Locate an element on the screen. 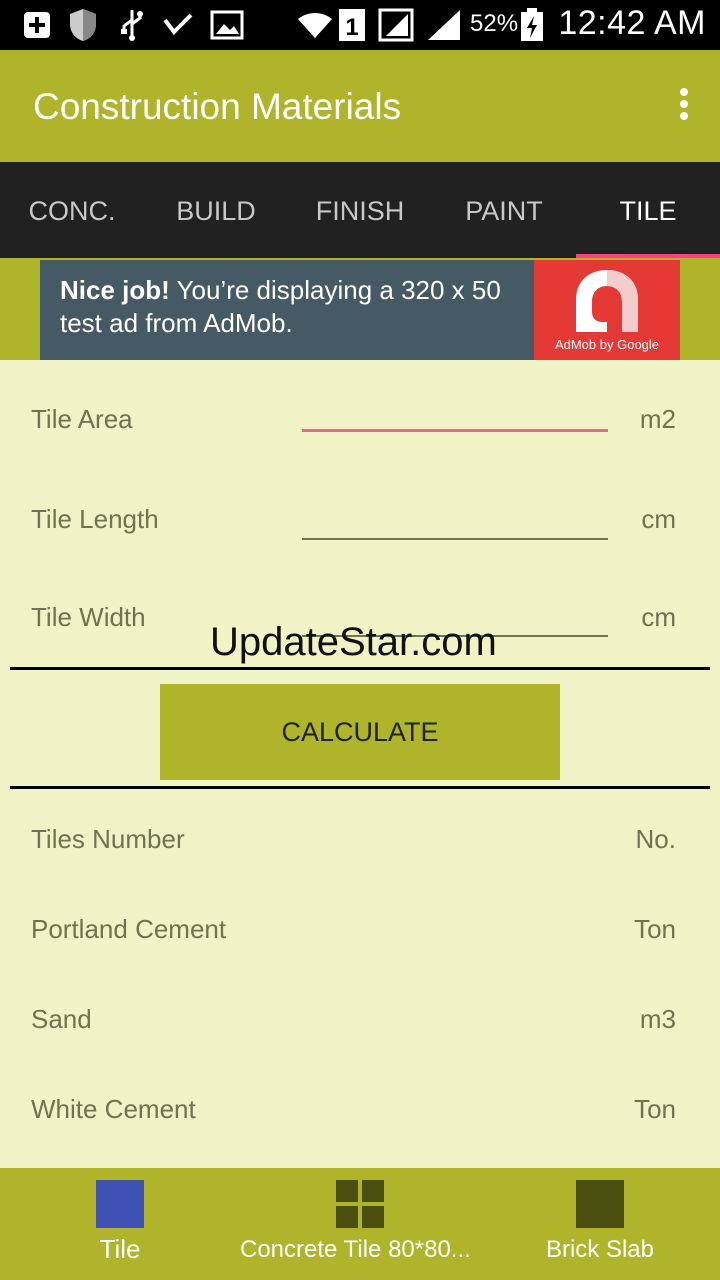  tile-area-unit: m2 is located at coordinates (657, 419).